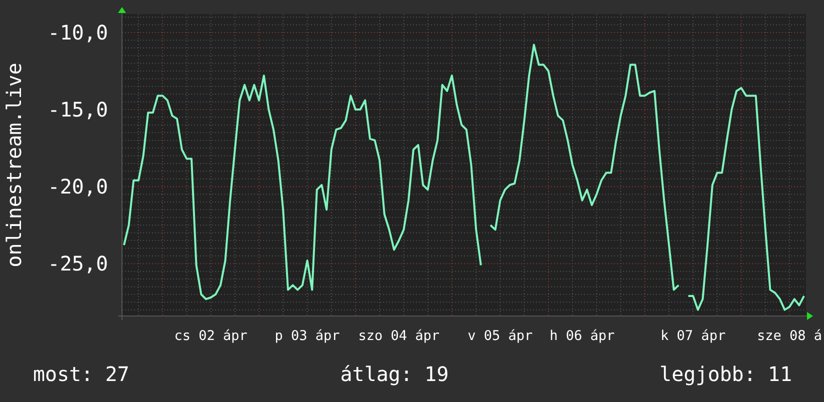  I want to click on y-tick-label: -20,0, so click(78, 186).